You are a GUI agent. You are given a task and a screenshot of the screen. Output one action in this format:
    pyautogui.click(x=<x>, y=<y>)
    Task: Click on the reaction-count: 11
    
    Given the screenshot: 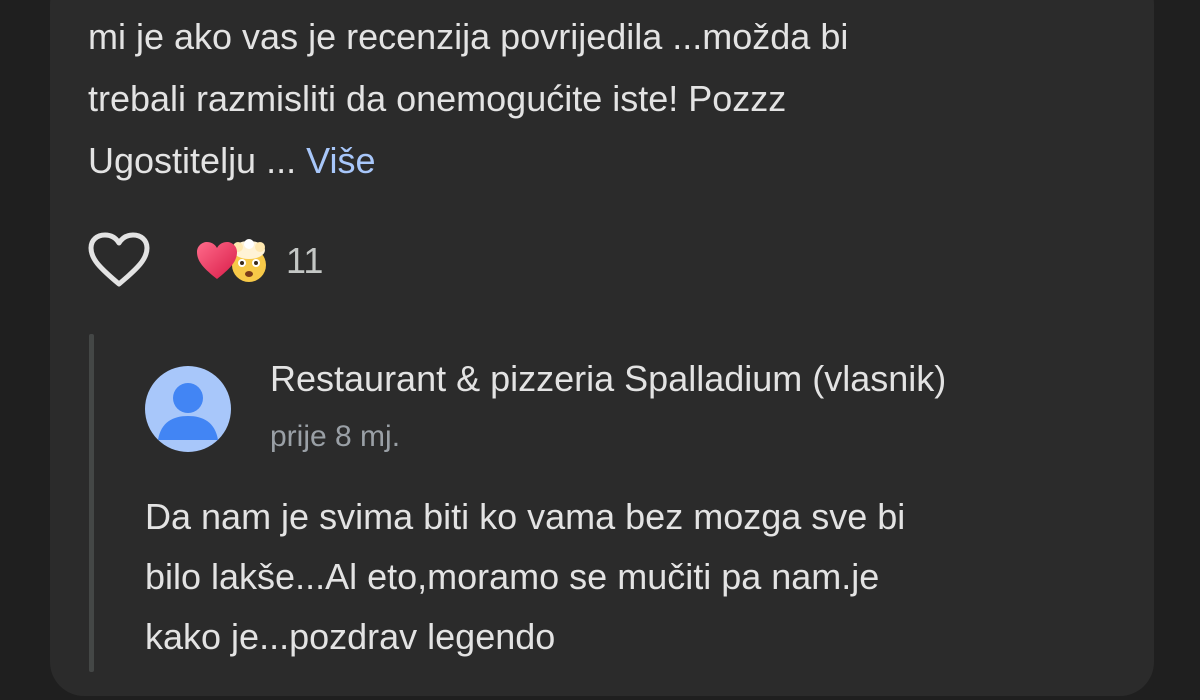 What is the action you would take?
    pyautogui.click(x=305, y=260)
    